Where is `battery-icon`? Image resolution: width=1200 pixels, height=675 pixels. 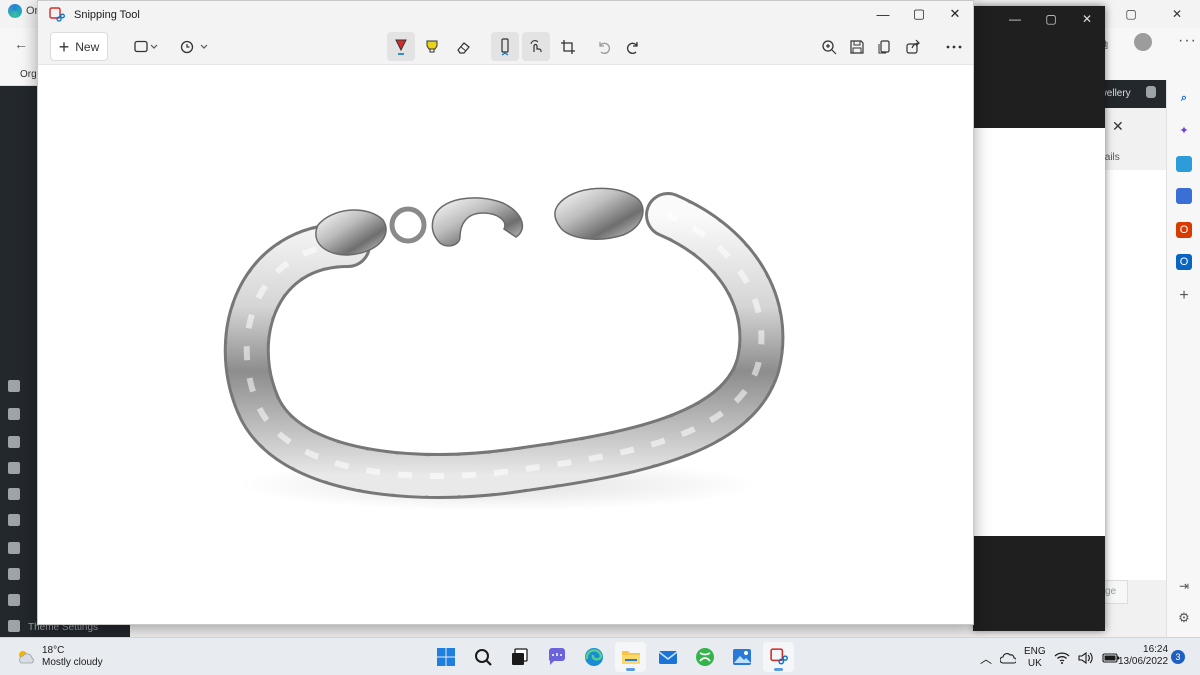 battery-icon is located at coordinates (1111, 658).